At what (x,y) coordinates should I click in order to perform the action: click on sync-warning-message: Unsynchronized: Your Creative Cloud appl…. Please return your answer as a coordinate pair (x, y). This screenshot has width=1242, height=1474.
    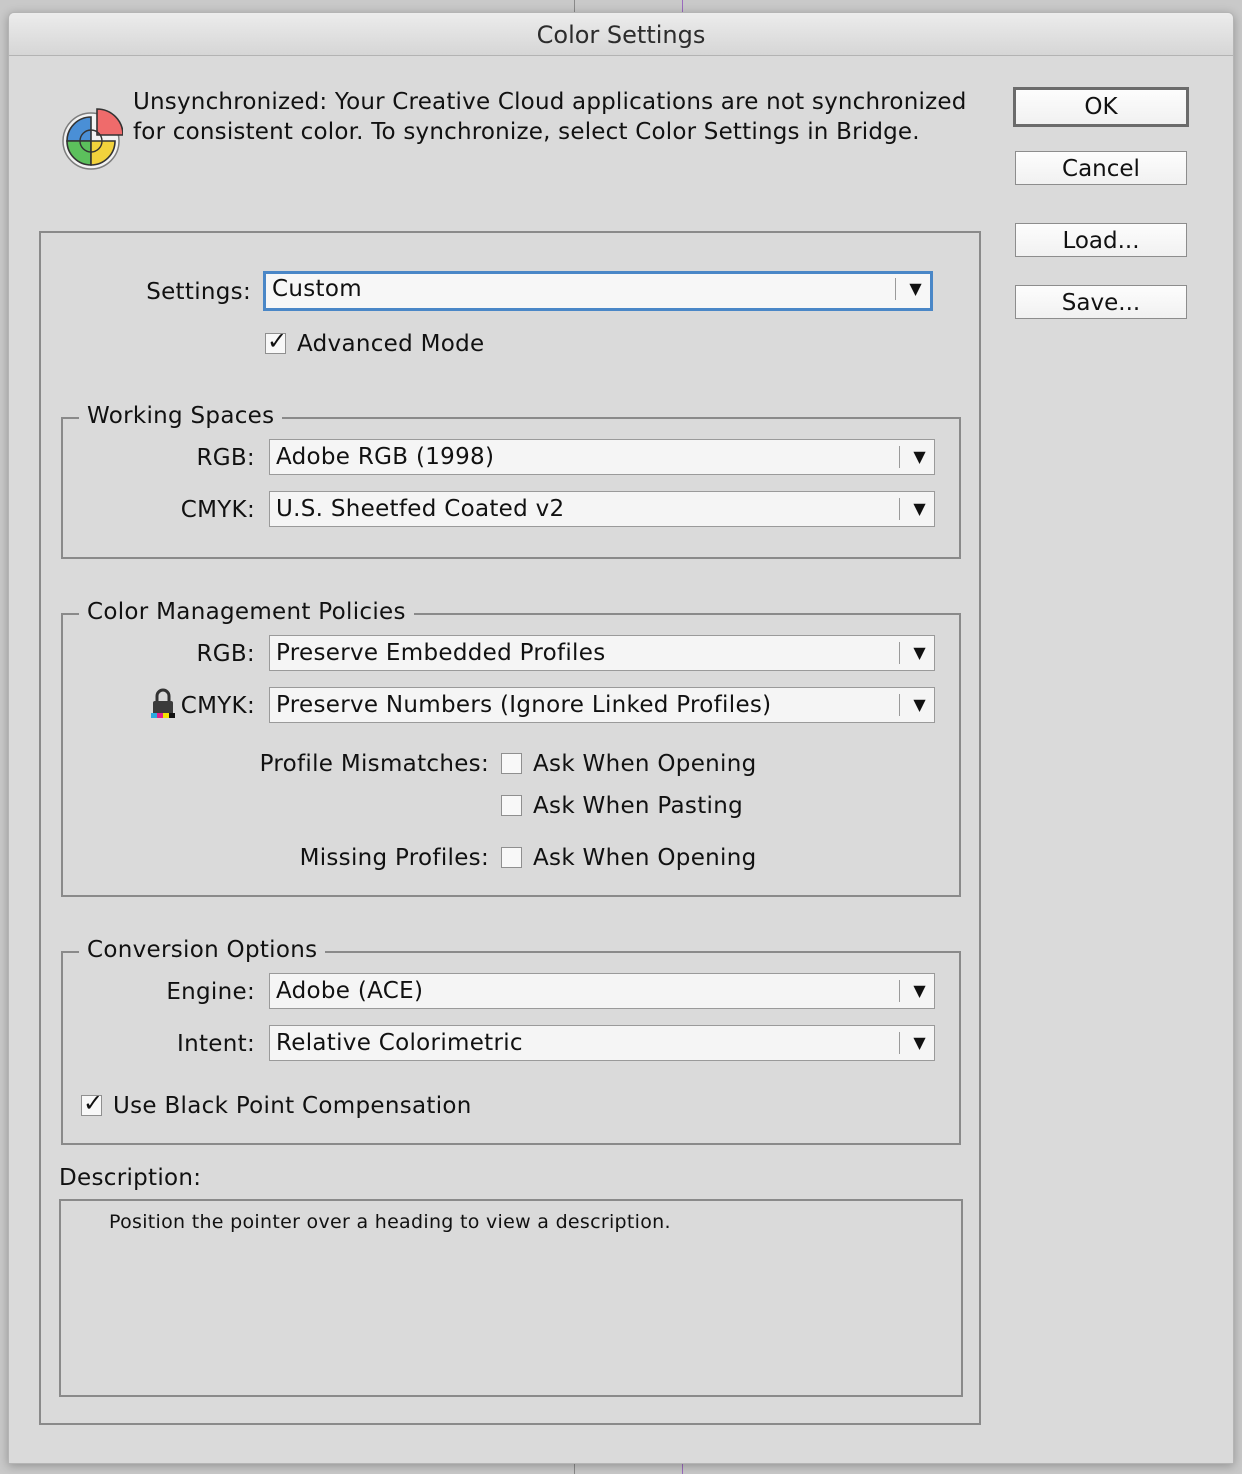
    Looking at the image, I should click on (550, 117).